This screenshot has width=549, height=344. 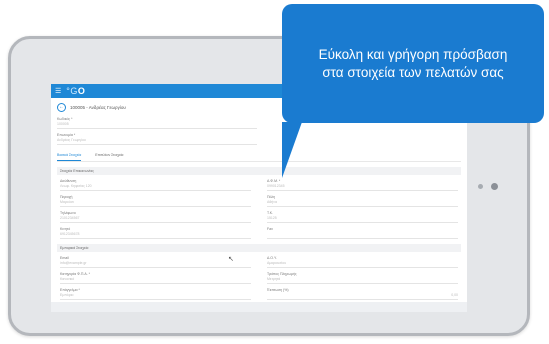 I want to click on section-header-commercial: Εμπορικά Στοιχεία, so click(x=259, y=248).